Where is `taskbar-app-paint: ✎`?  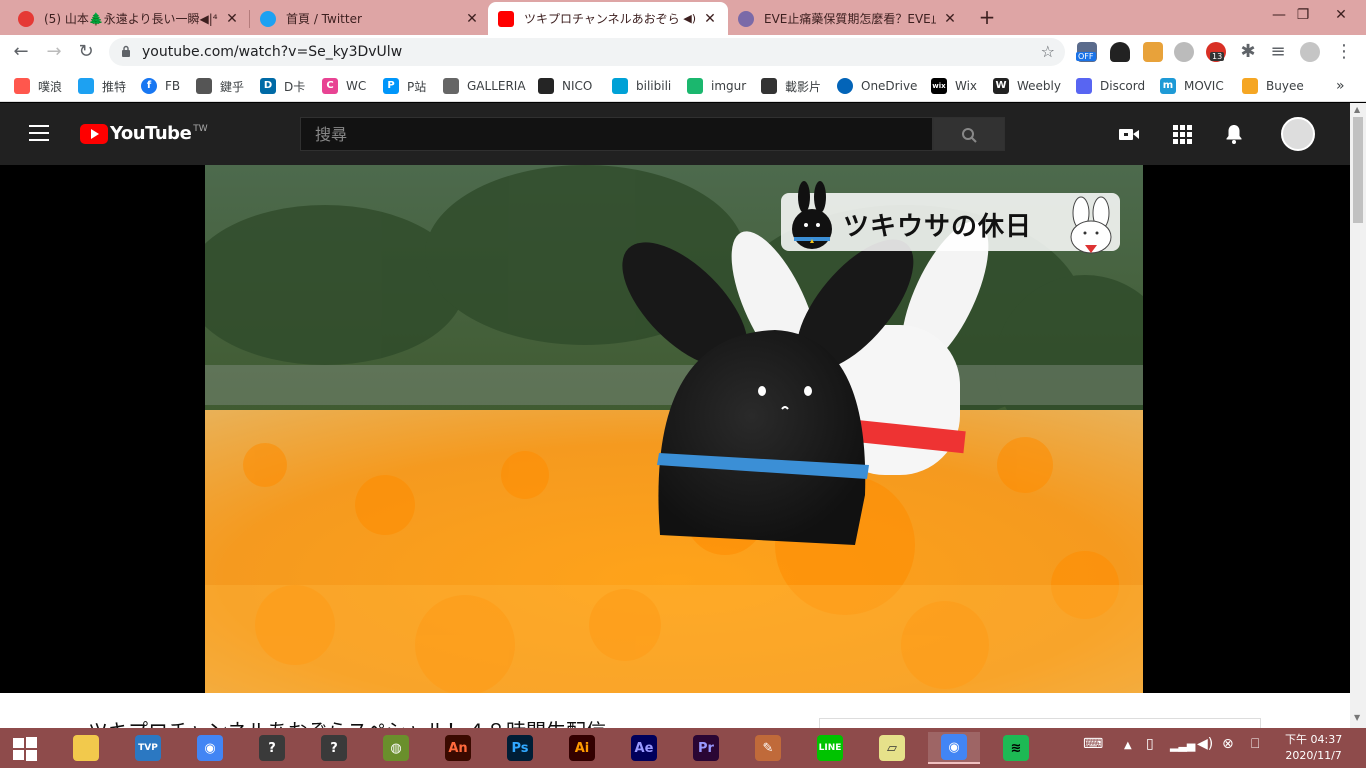 taskbar-app-paint: ✎ is located at coordinates (768, 748).